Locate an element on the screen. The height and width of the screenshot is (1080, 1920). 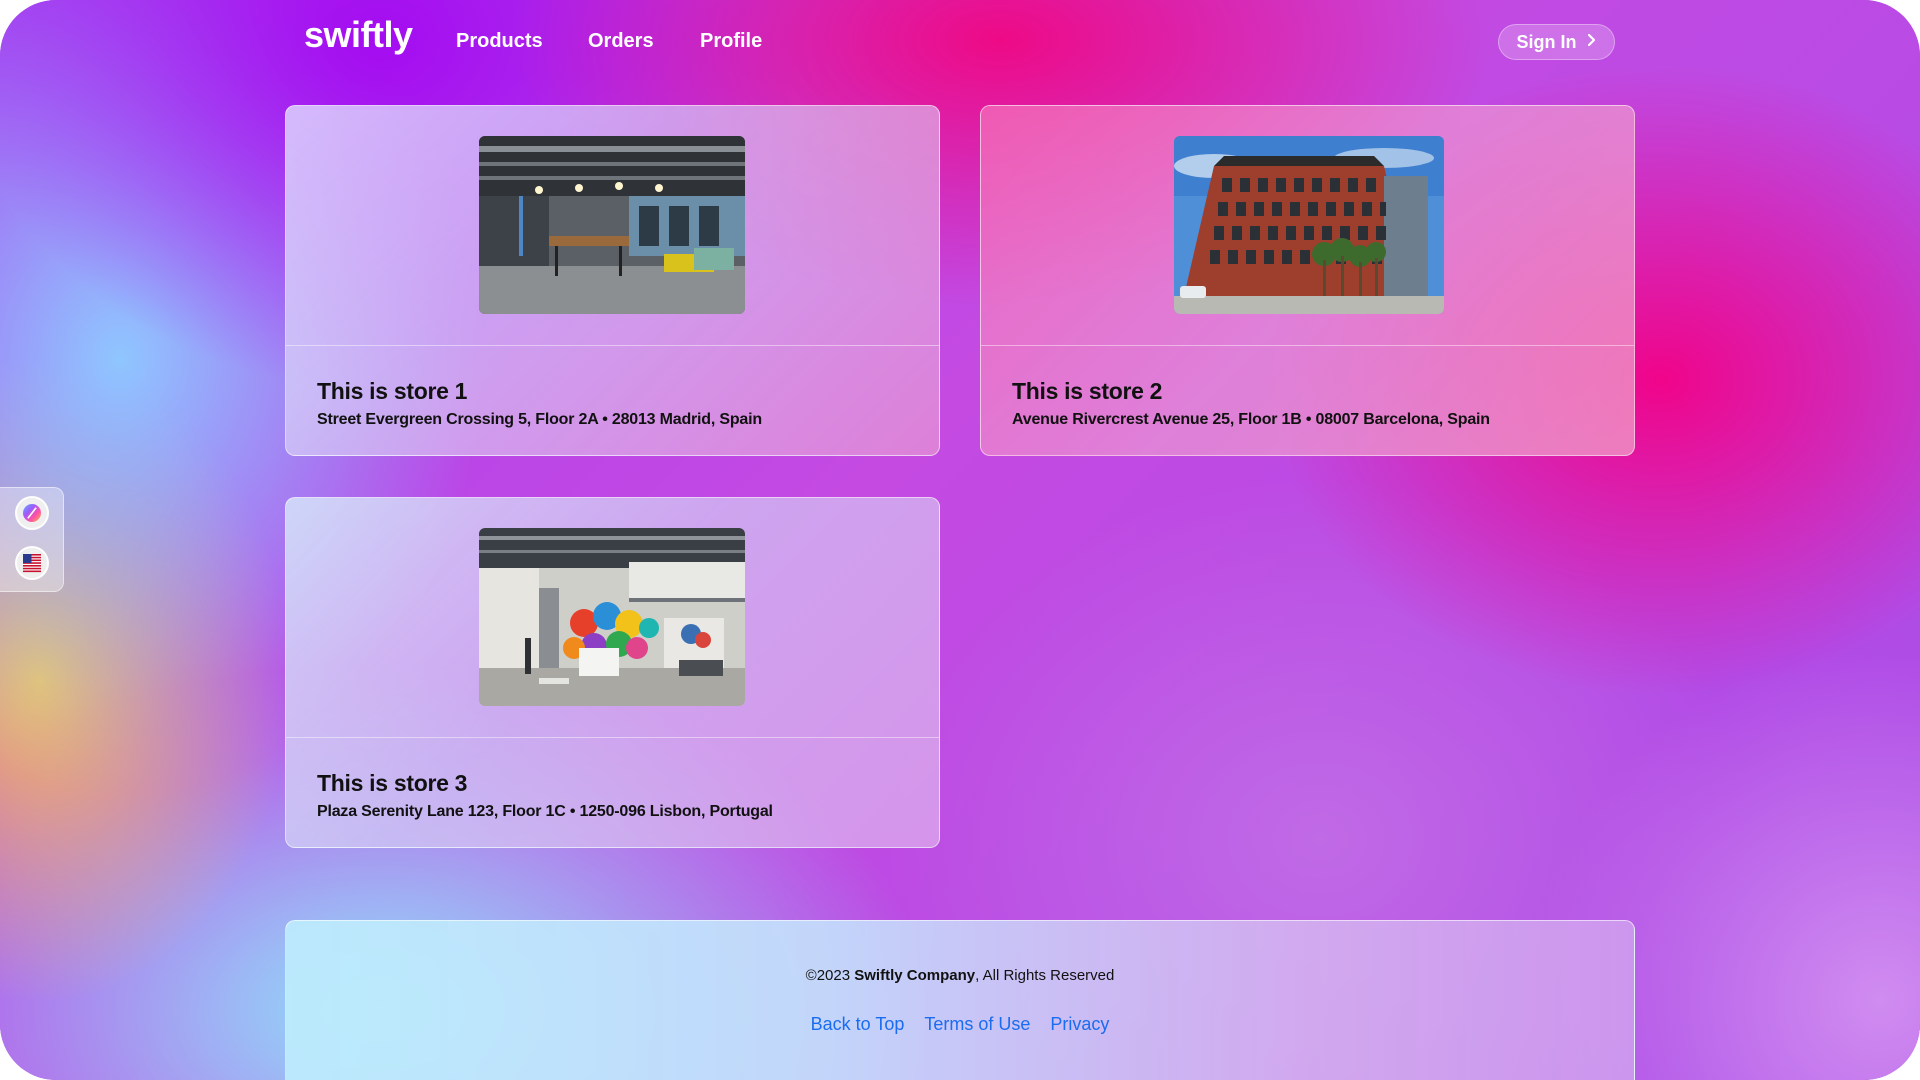
footer-links: Back to Top Terms of Use Privacy is located at coordinates (960, 1024).